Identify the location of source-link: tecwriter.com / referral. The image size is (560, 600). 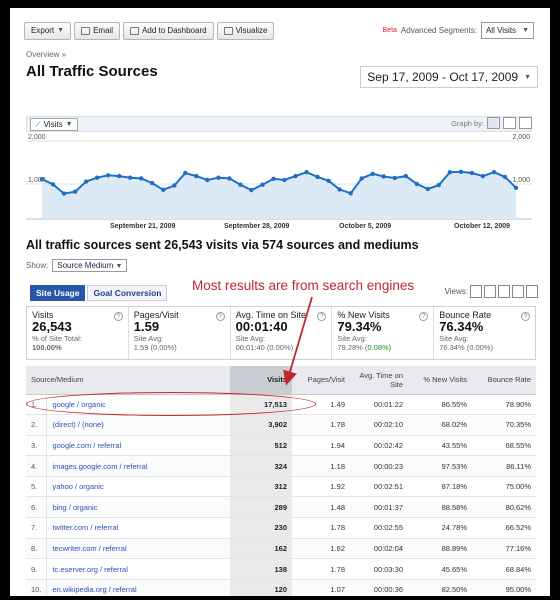
(138, 549).